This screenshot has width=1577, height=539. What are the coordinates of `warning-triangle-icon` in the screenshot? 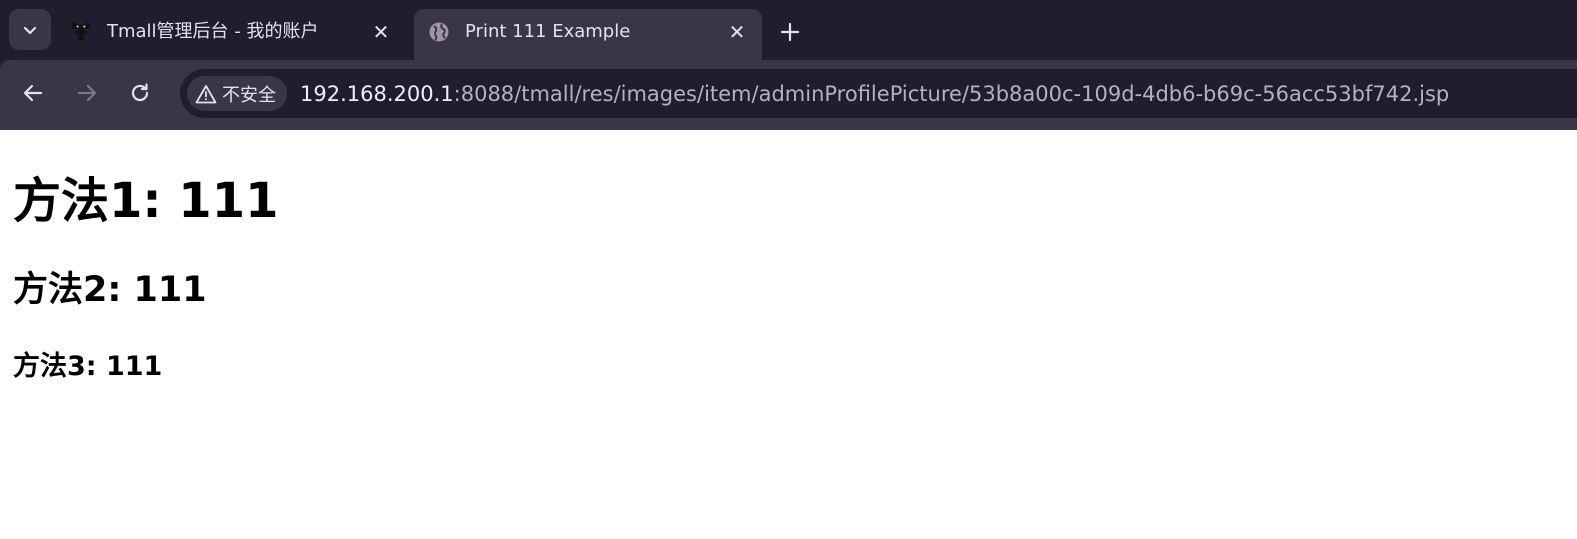 It's located at (206, 94).